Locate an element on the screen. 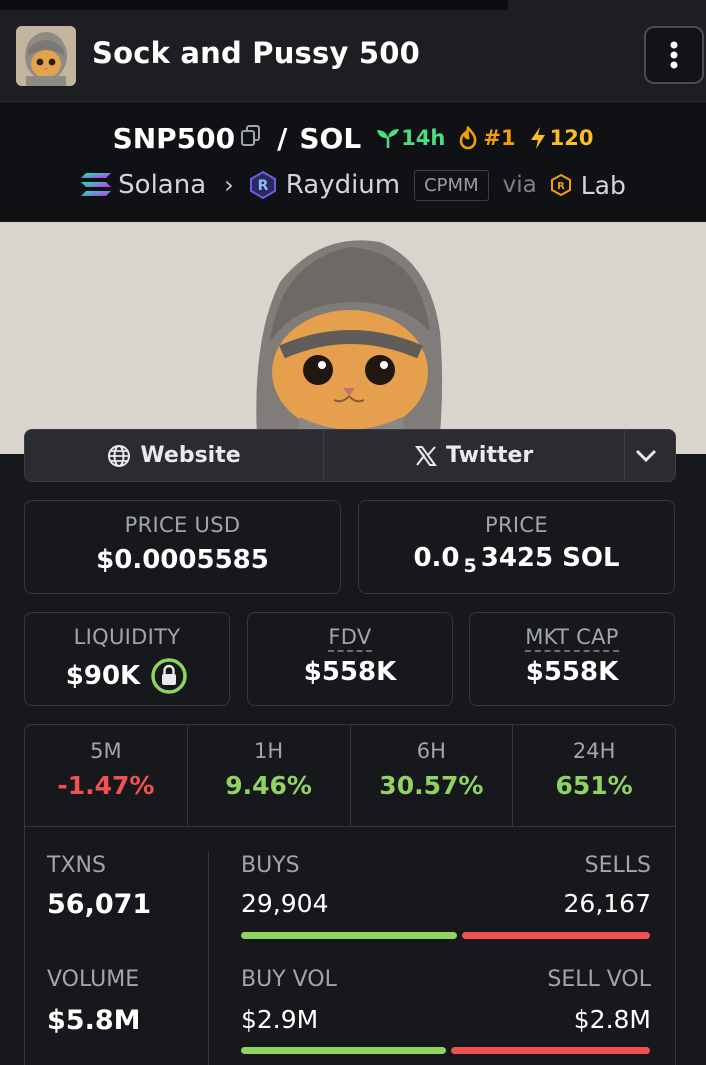 Image resolution: width=706 pixels, height=1065 pixels. fdv-value: $558K is located at coordinates (350, 672).